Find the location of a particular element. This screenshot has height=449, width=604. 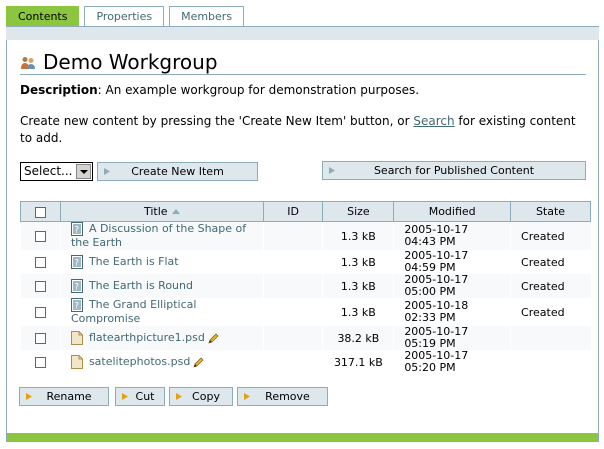

tab-members: Members is located at coordinates (207, 16).